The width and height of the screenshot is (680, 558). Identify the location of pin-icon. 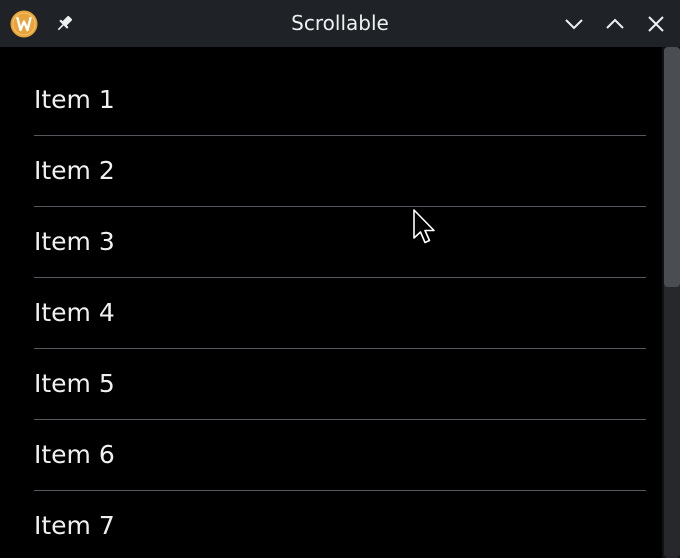
(64, 24).